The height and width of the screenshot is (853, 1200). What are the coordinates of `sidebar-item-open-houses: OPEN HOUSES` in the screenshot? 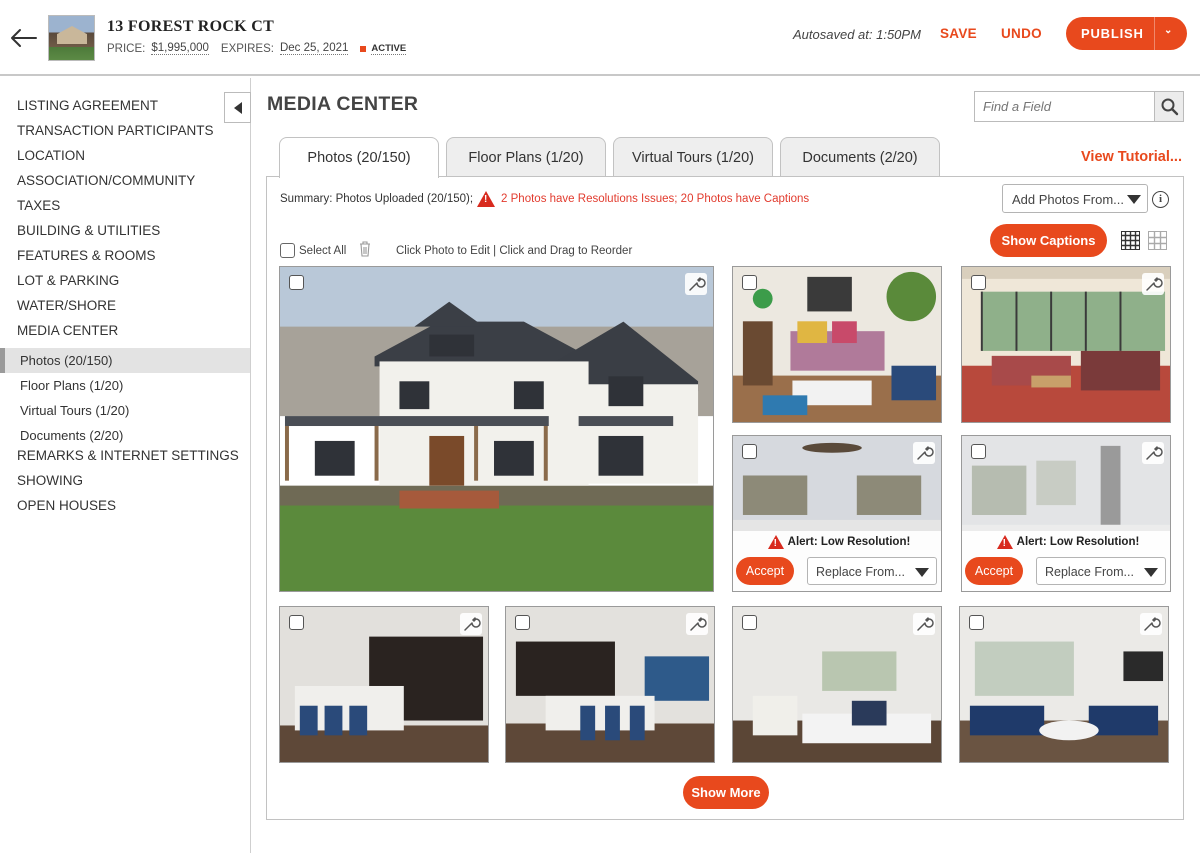 It's located at (66, 505).